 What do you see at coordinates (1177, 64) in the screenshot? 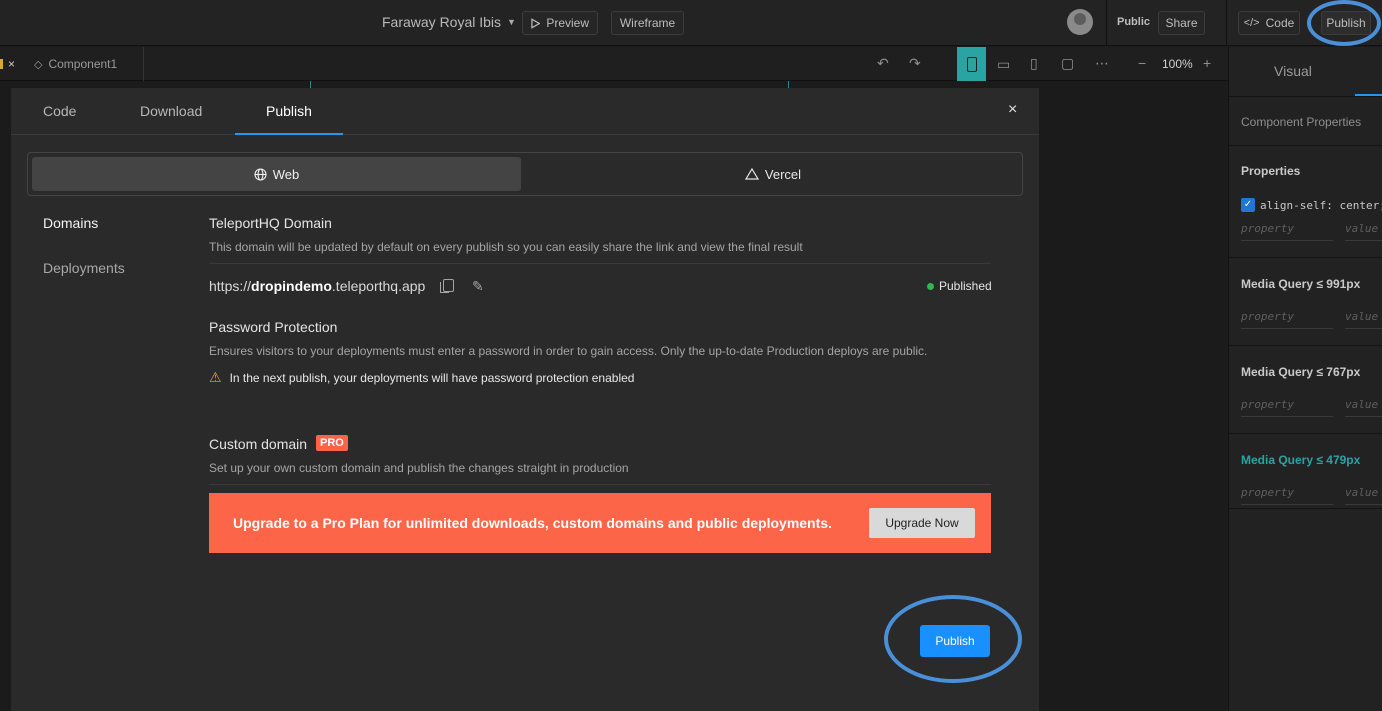
I see `zoom-level: 100%` at bounding box center [1177, 64].